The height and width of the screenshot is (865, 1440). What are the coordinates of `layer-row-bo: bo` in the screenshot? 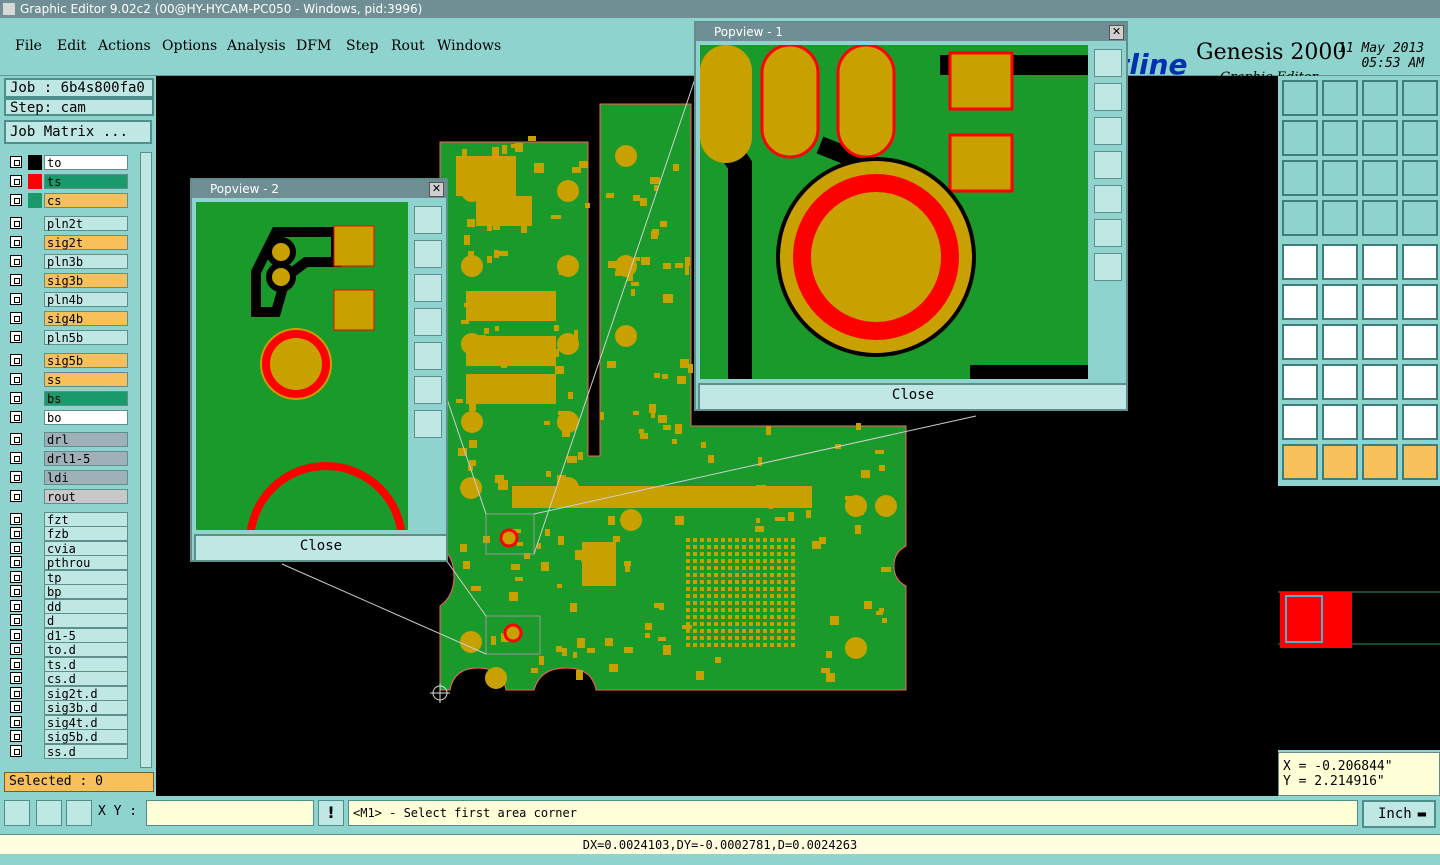 It's located at (68, 417).